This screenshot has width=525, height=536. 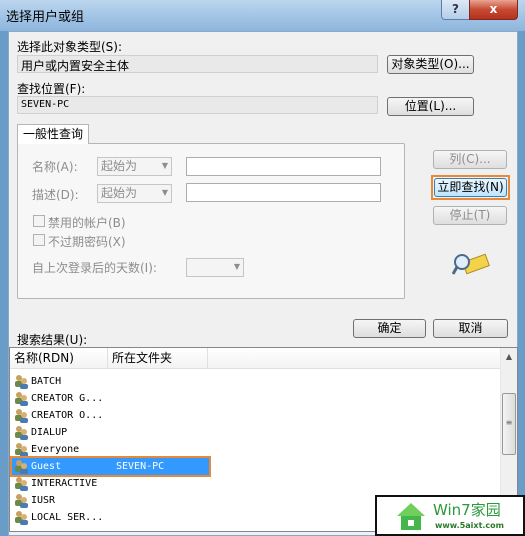 What do you see at coordinates (43, 500) in the screenshot?
I see `item-name: IUSR` at bounding box center [43, 500].